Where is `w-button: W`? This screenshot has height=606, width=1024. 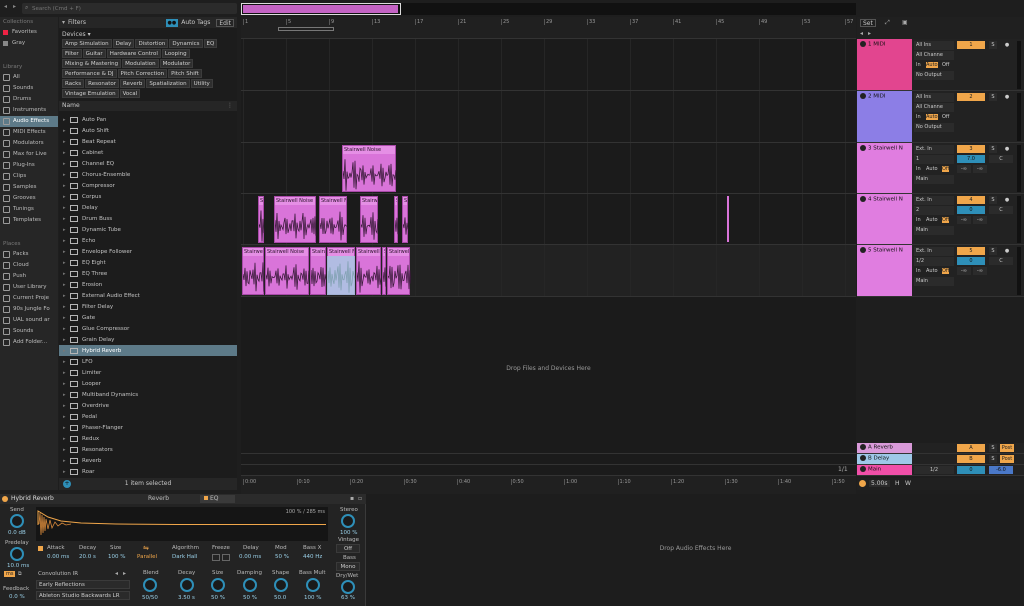 w-button: W is located at coordinates (908, 483).